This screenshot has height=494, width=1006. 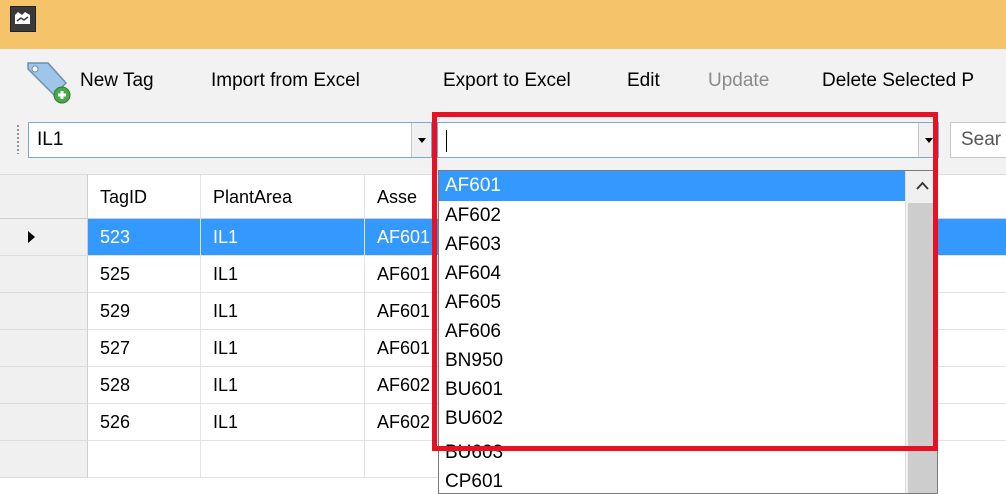 What do you see at coordinates (144, 385) in the screenshot?
I see `cell-tagid: 528` at bounding box center [144, 385].